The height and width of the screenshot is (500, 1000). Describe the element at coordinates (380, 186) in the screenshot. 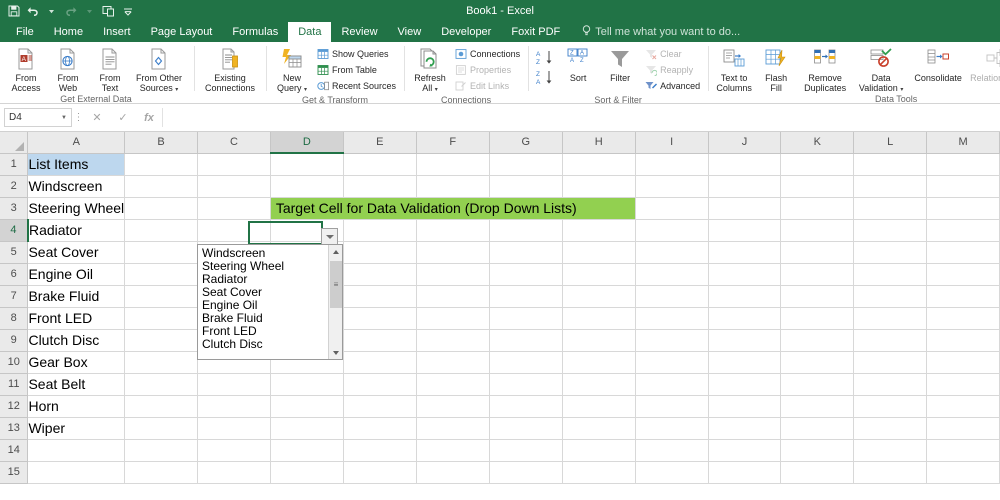

I see `cell-e2` at that location.